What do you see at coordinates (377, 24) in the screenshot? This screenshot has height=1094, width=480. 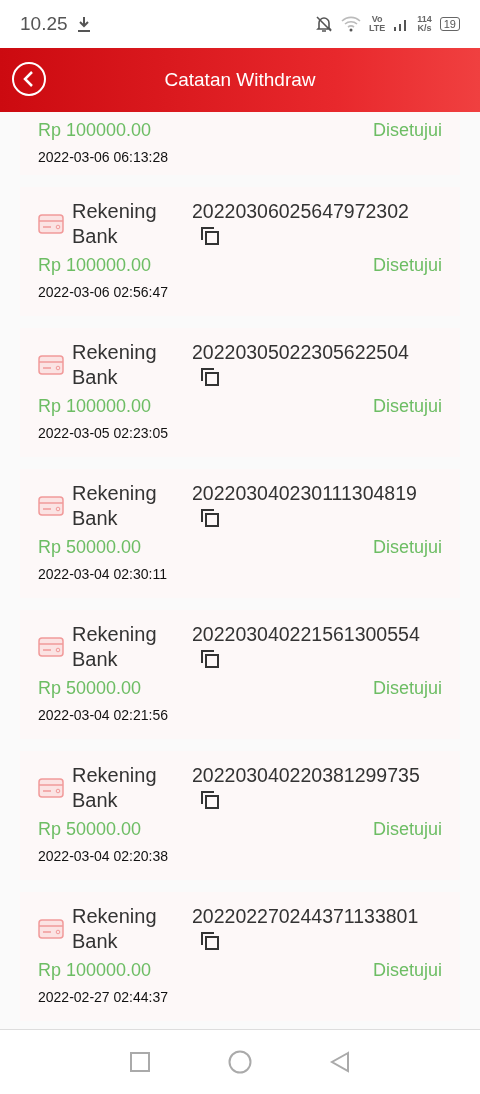 I see `network-label: Vo LTE` at bounding box center [377, 24].